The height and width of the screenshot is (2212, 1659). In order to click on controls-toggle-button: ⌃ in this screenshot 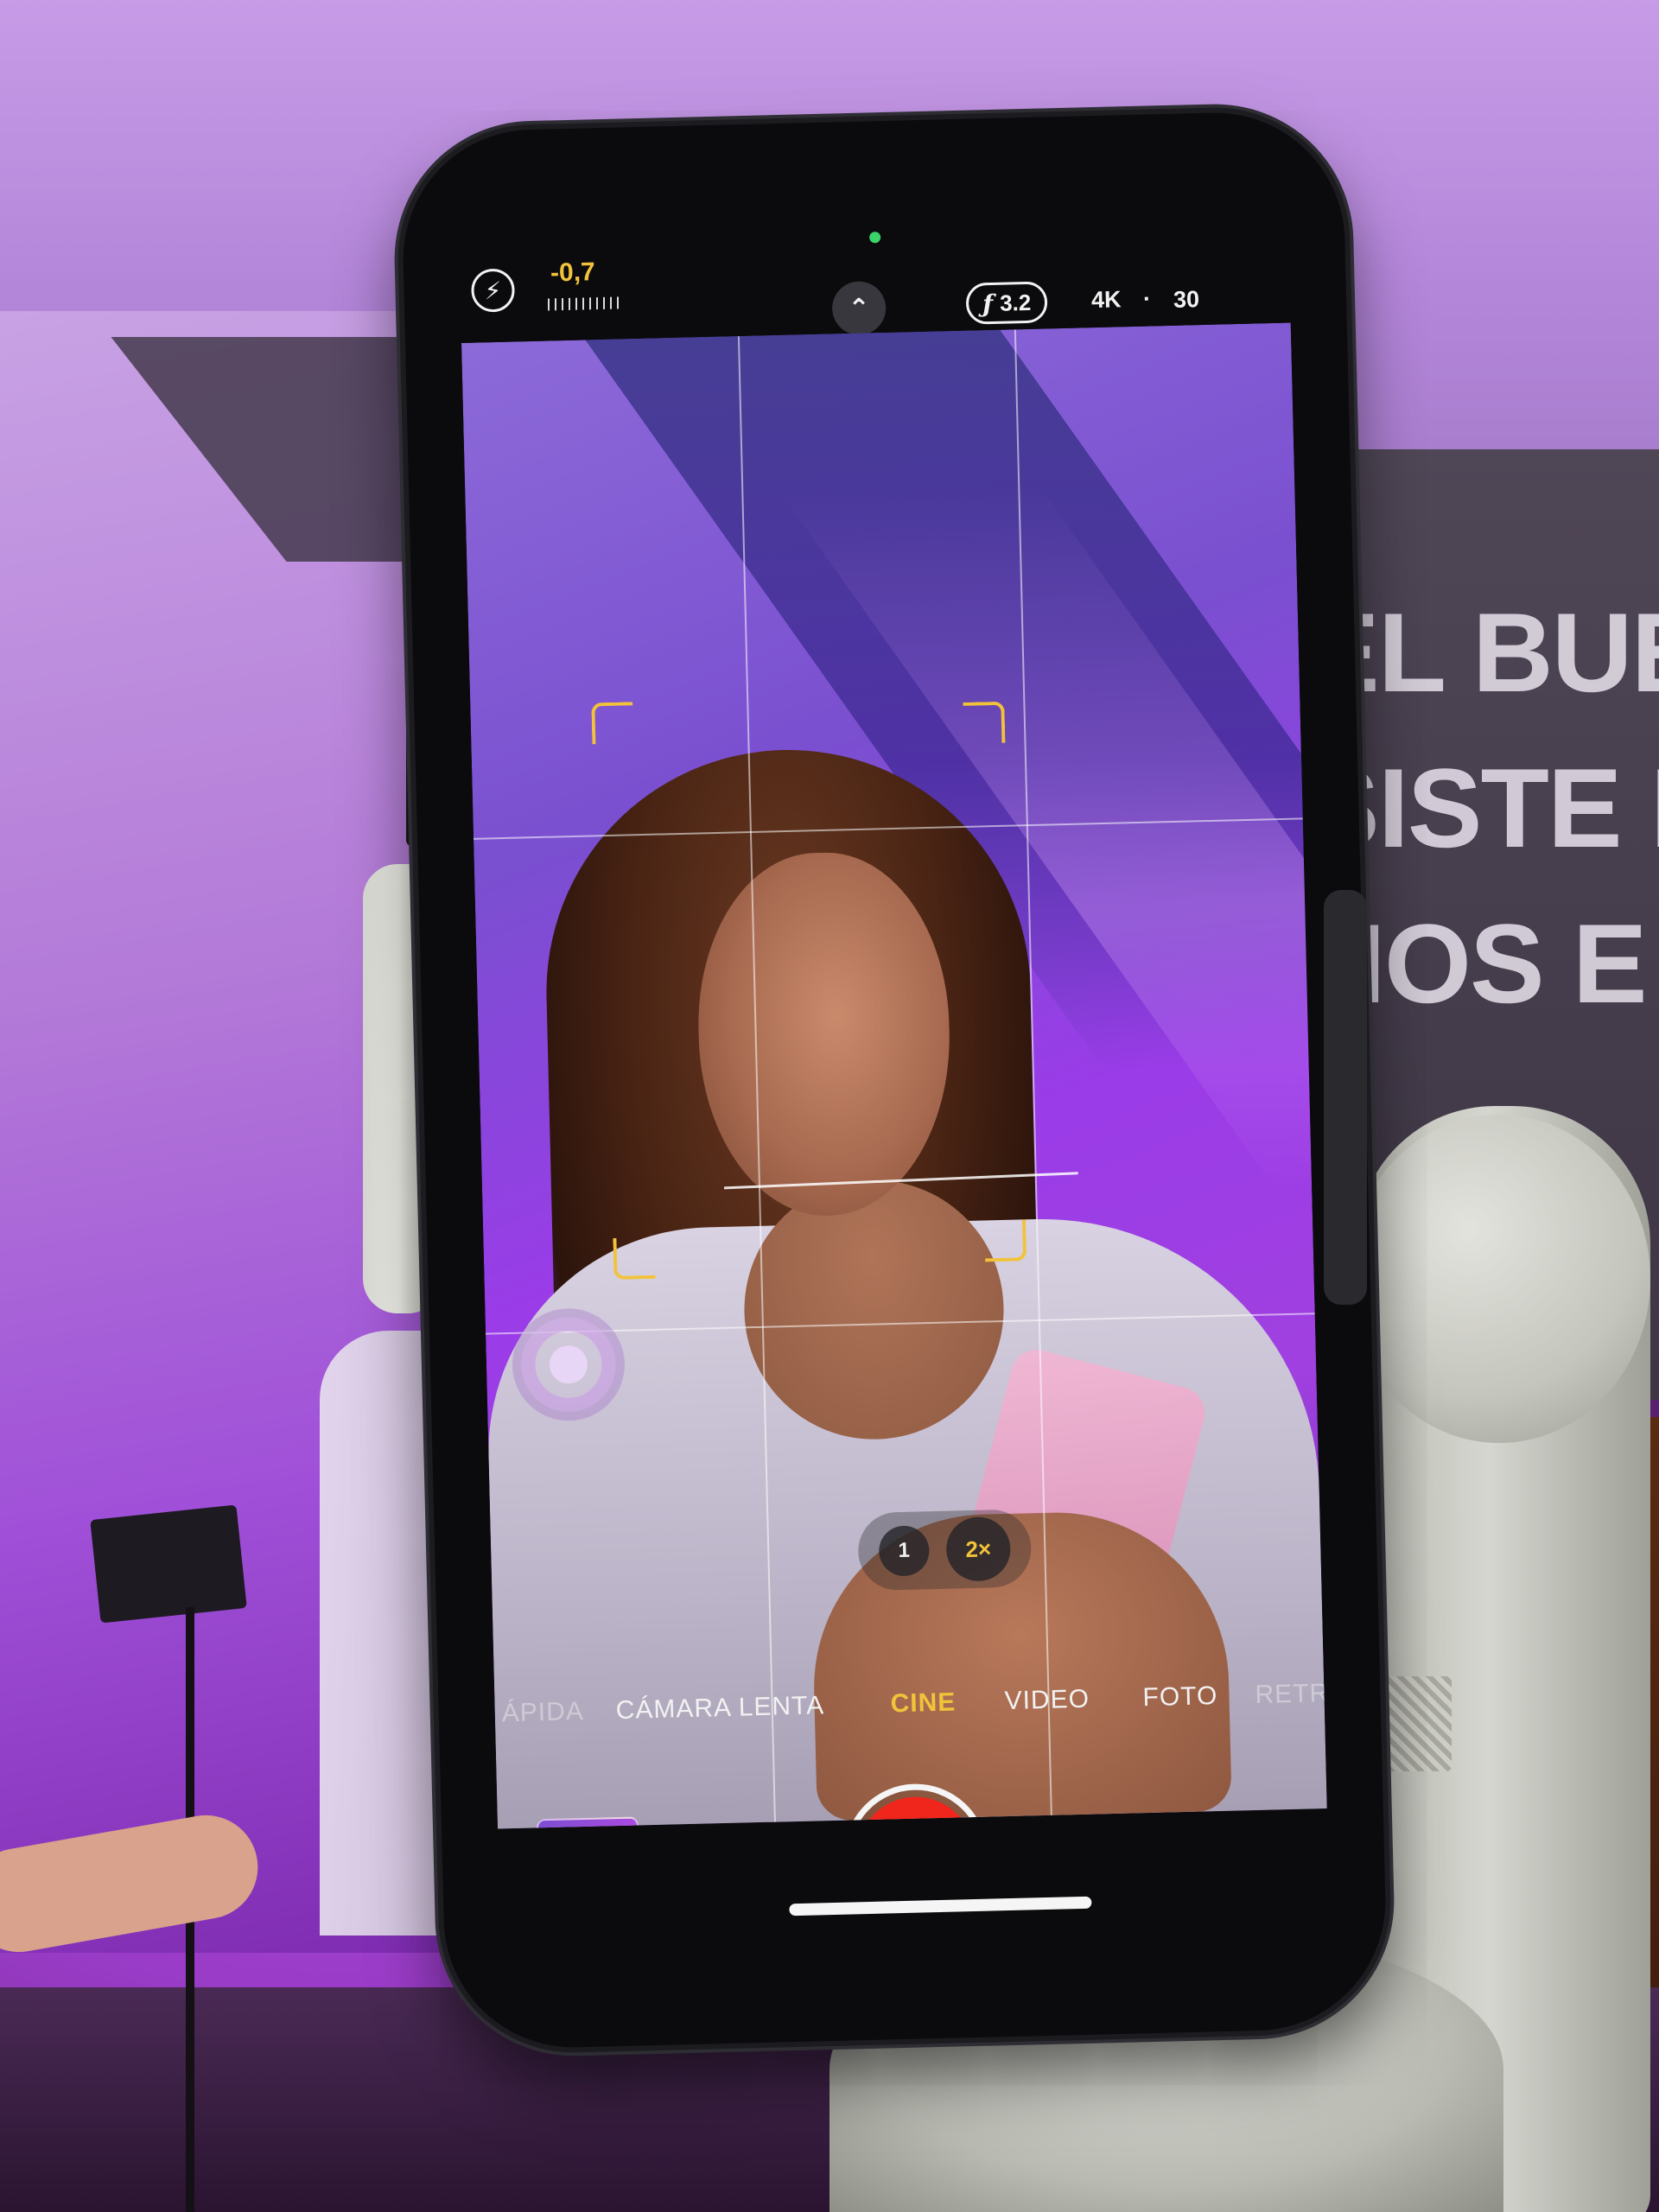, I will do `click(859, 308)`.